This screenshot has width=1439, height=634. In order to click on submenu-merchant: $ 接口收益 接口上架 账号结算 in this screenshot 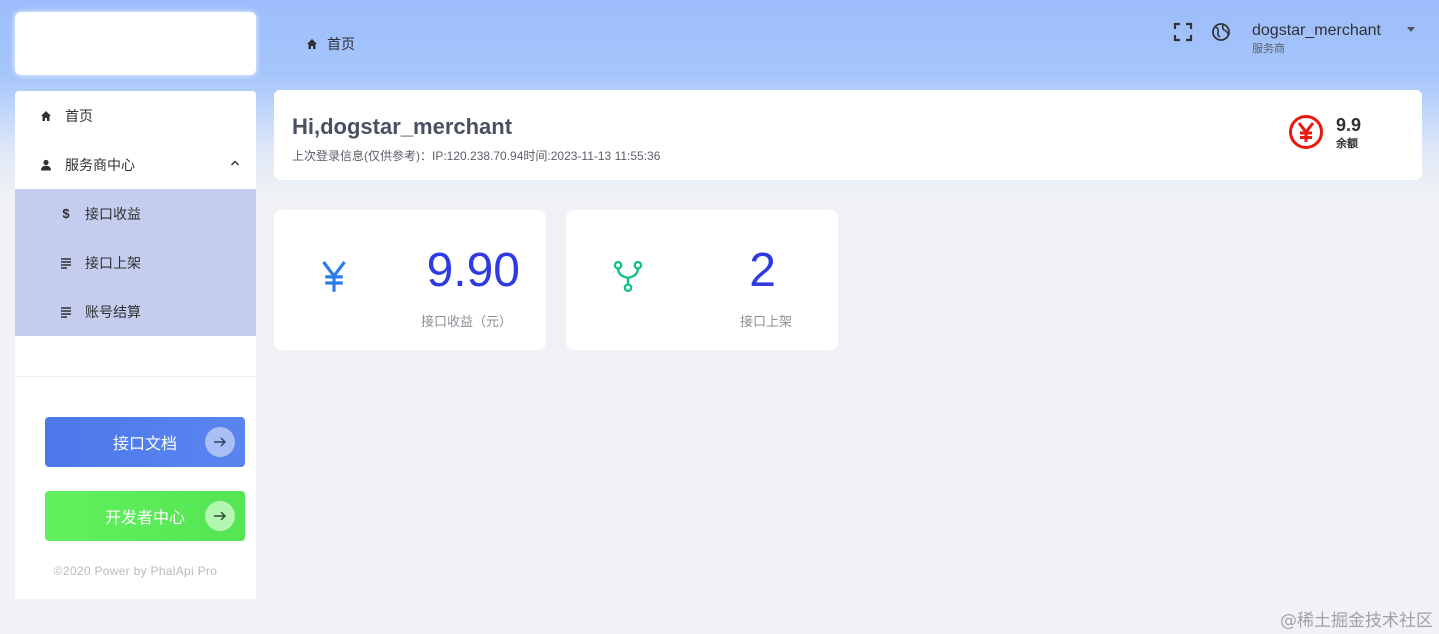, I will do `click(135, 262)`.